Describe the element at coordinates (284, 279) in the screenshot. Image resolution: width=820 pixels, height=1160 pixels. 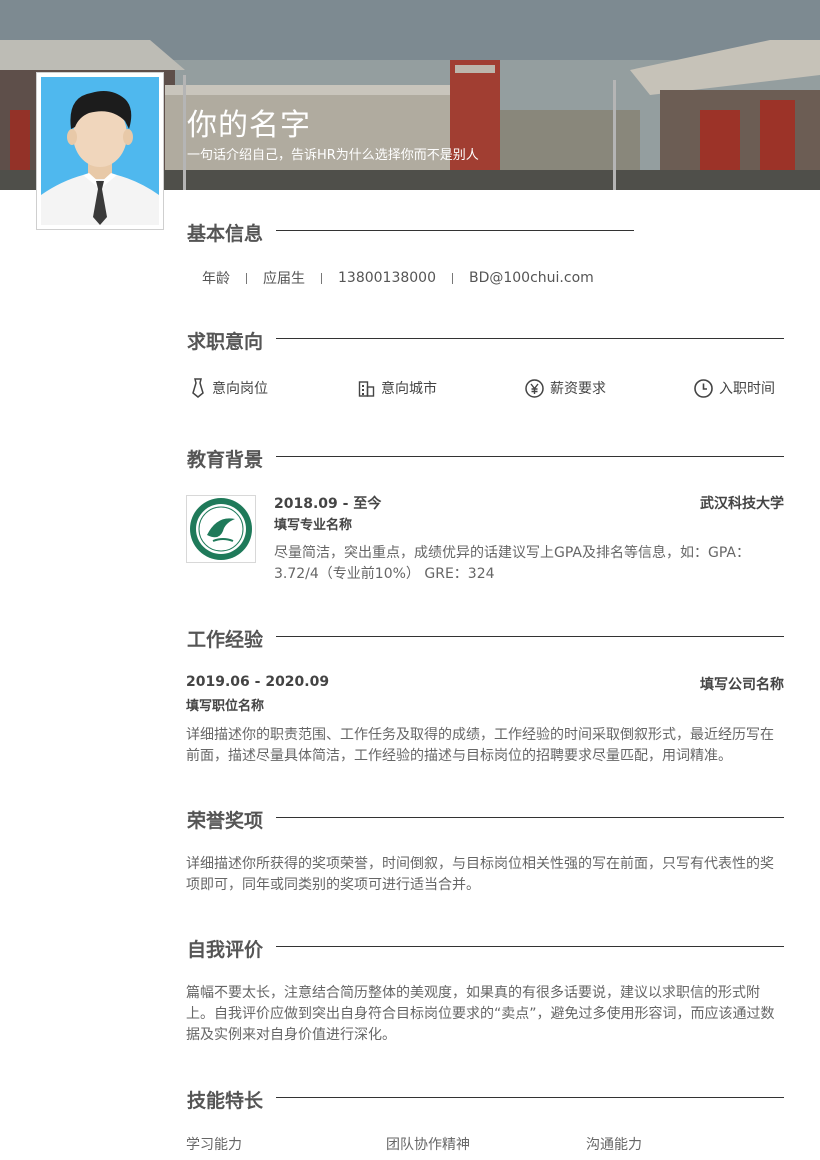
I see `basic-status: 应届生` at that location.